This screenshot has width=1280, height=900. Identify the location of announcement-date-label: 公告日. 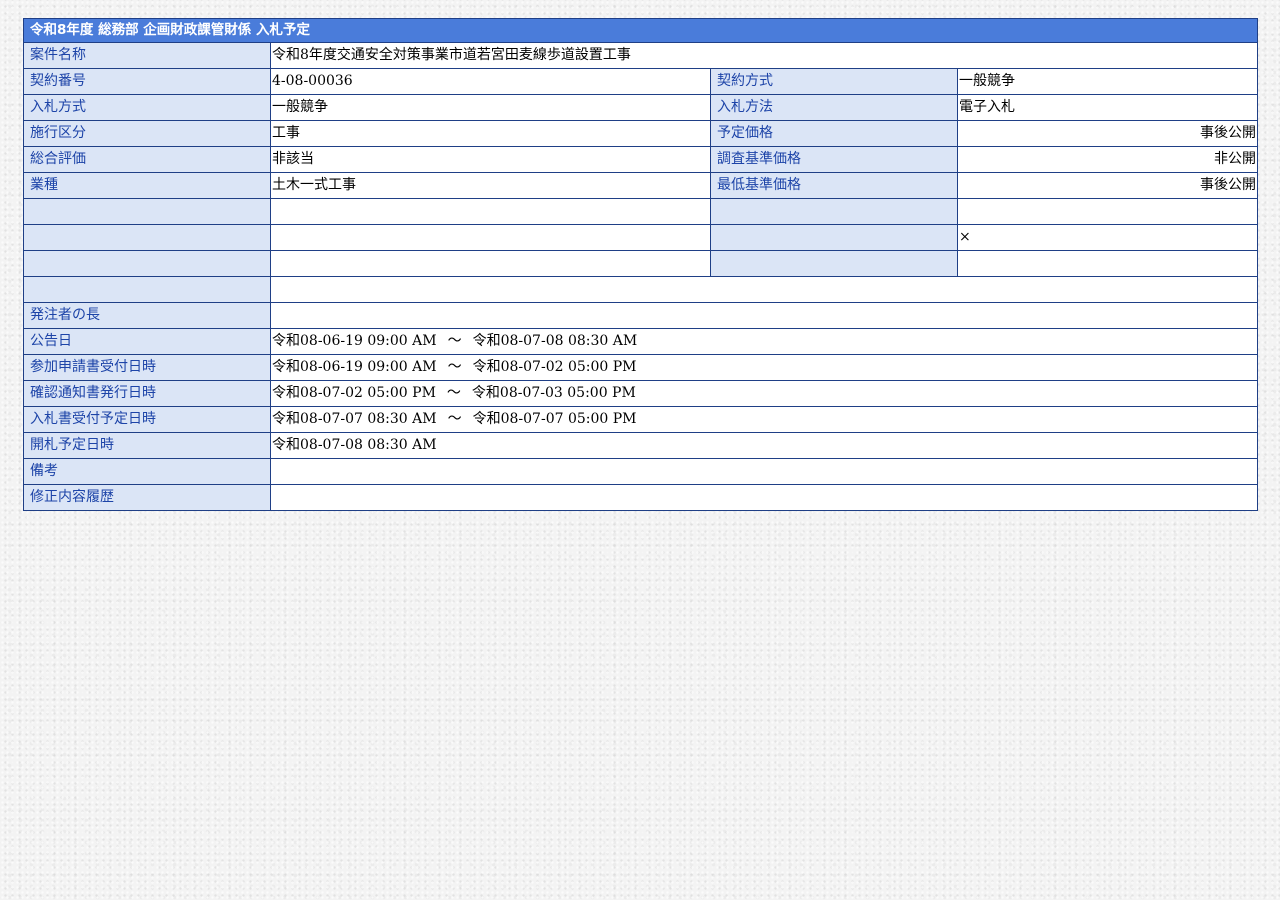
(147, 341).